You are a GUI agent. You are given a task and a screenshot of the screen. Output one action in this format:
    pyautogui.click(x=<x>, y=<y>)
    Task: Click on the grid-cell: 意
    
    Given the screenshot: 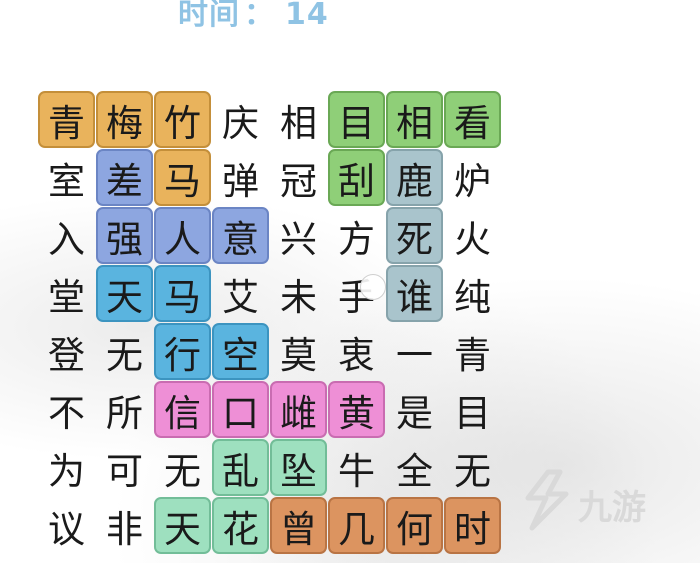 What is the action you would take?
    pyautogui.click(x=240, y=235)
    